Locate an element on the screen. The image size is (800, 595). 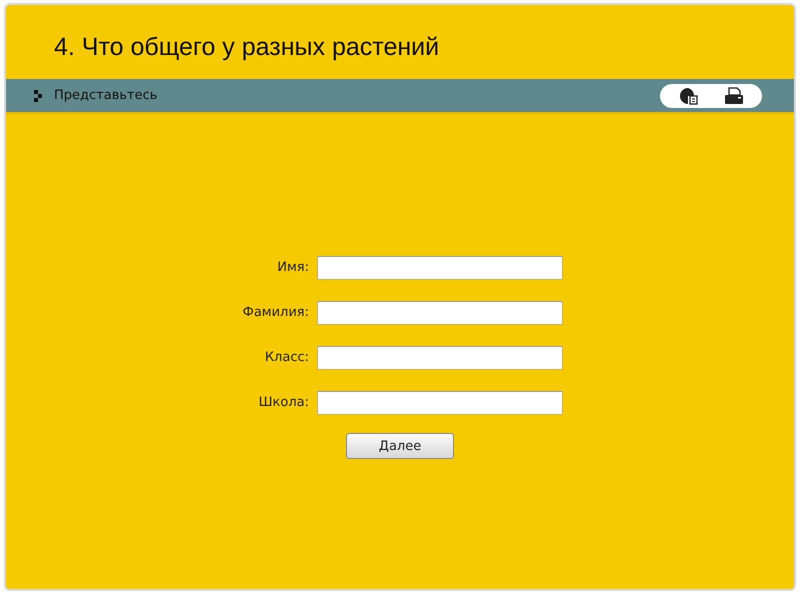
field-label: Фамилия: is located at coordinates (275, 312).